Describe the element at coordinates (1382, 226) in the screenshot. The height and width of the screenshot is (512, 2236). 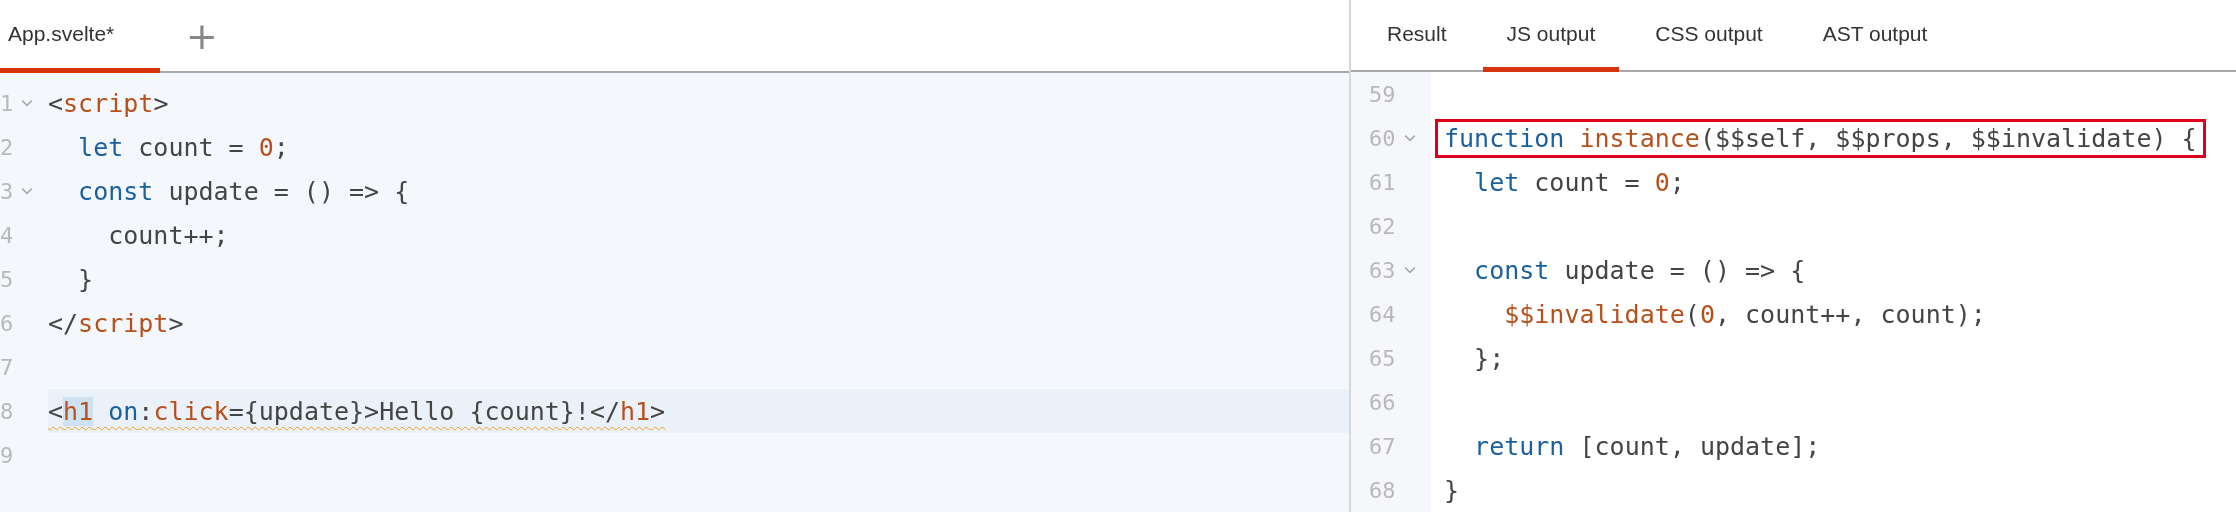
I see `line-number: 62` at that location.